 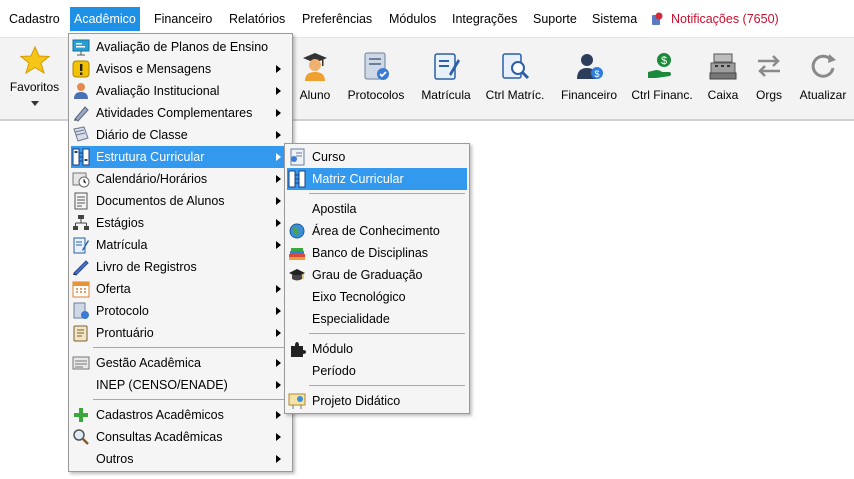 I want to click on menu-sistema: Sistema, so click(x=614, y=19).